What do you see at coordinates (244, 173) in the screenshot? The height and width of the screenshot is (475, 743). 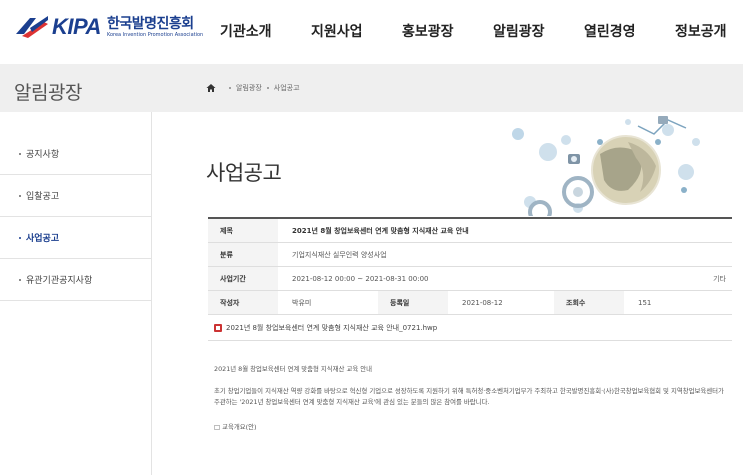 I see `page-title: 사업공고` at bounding box center [244, 173].